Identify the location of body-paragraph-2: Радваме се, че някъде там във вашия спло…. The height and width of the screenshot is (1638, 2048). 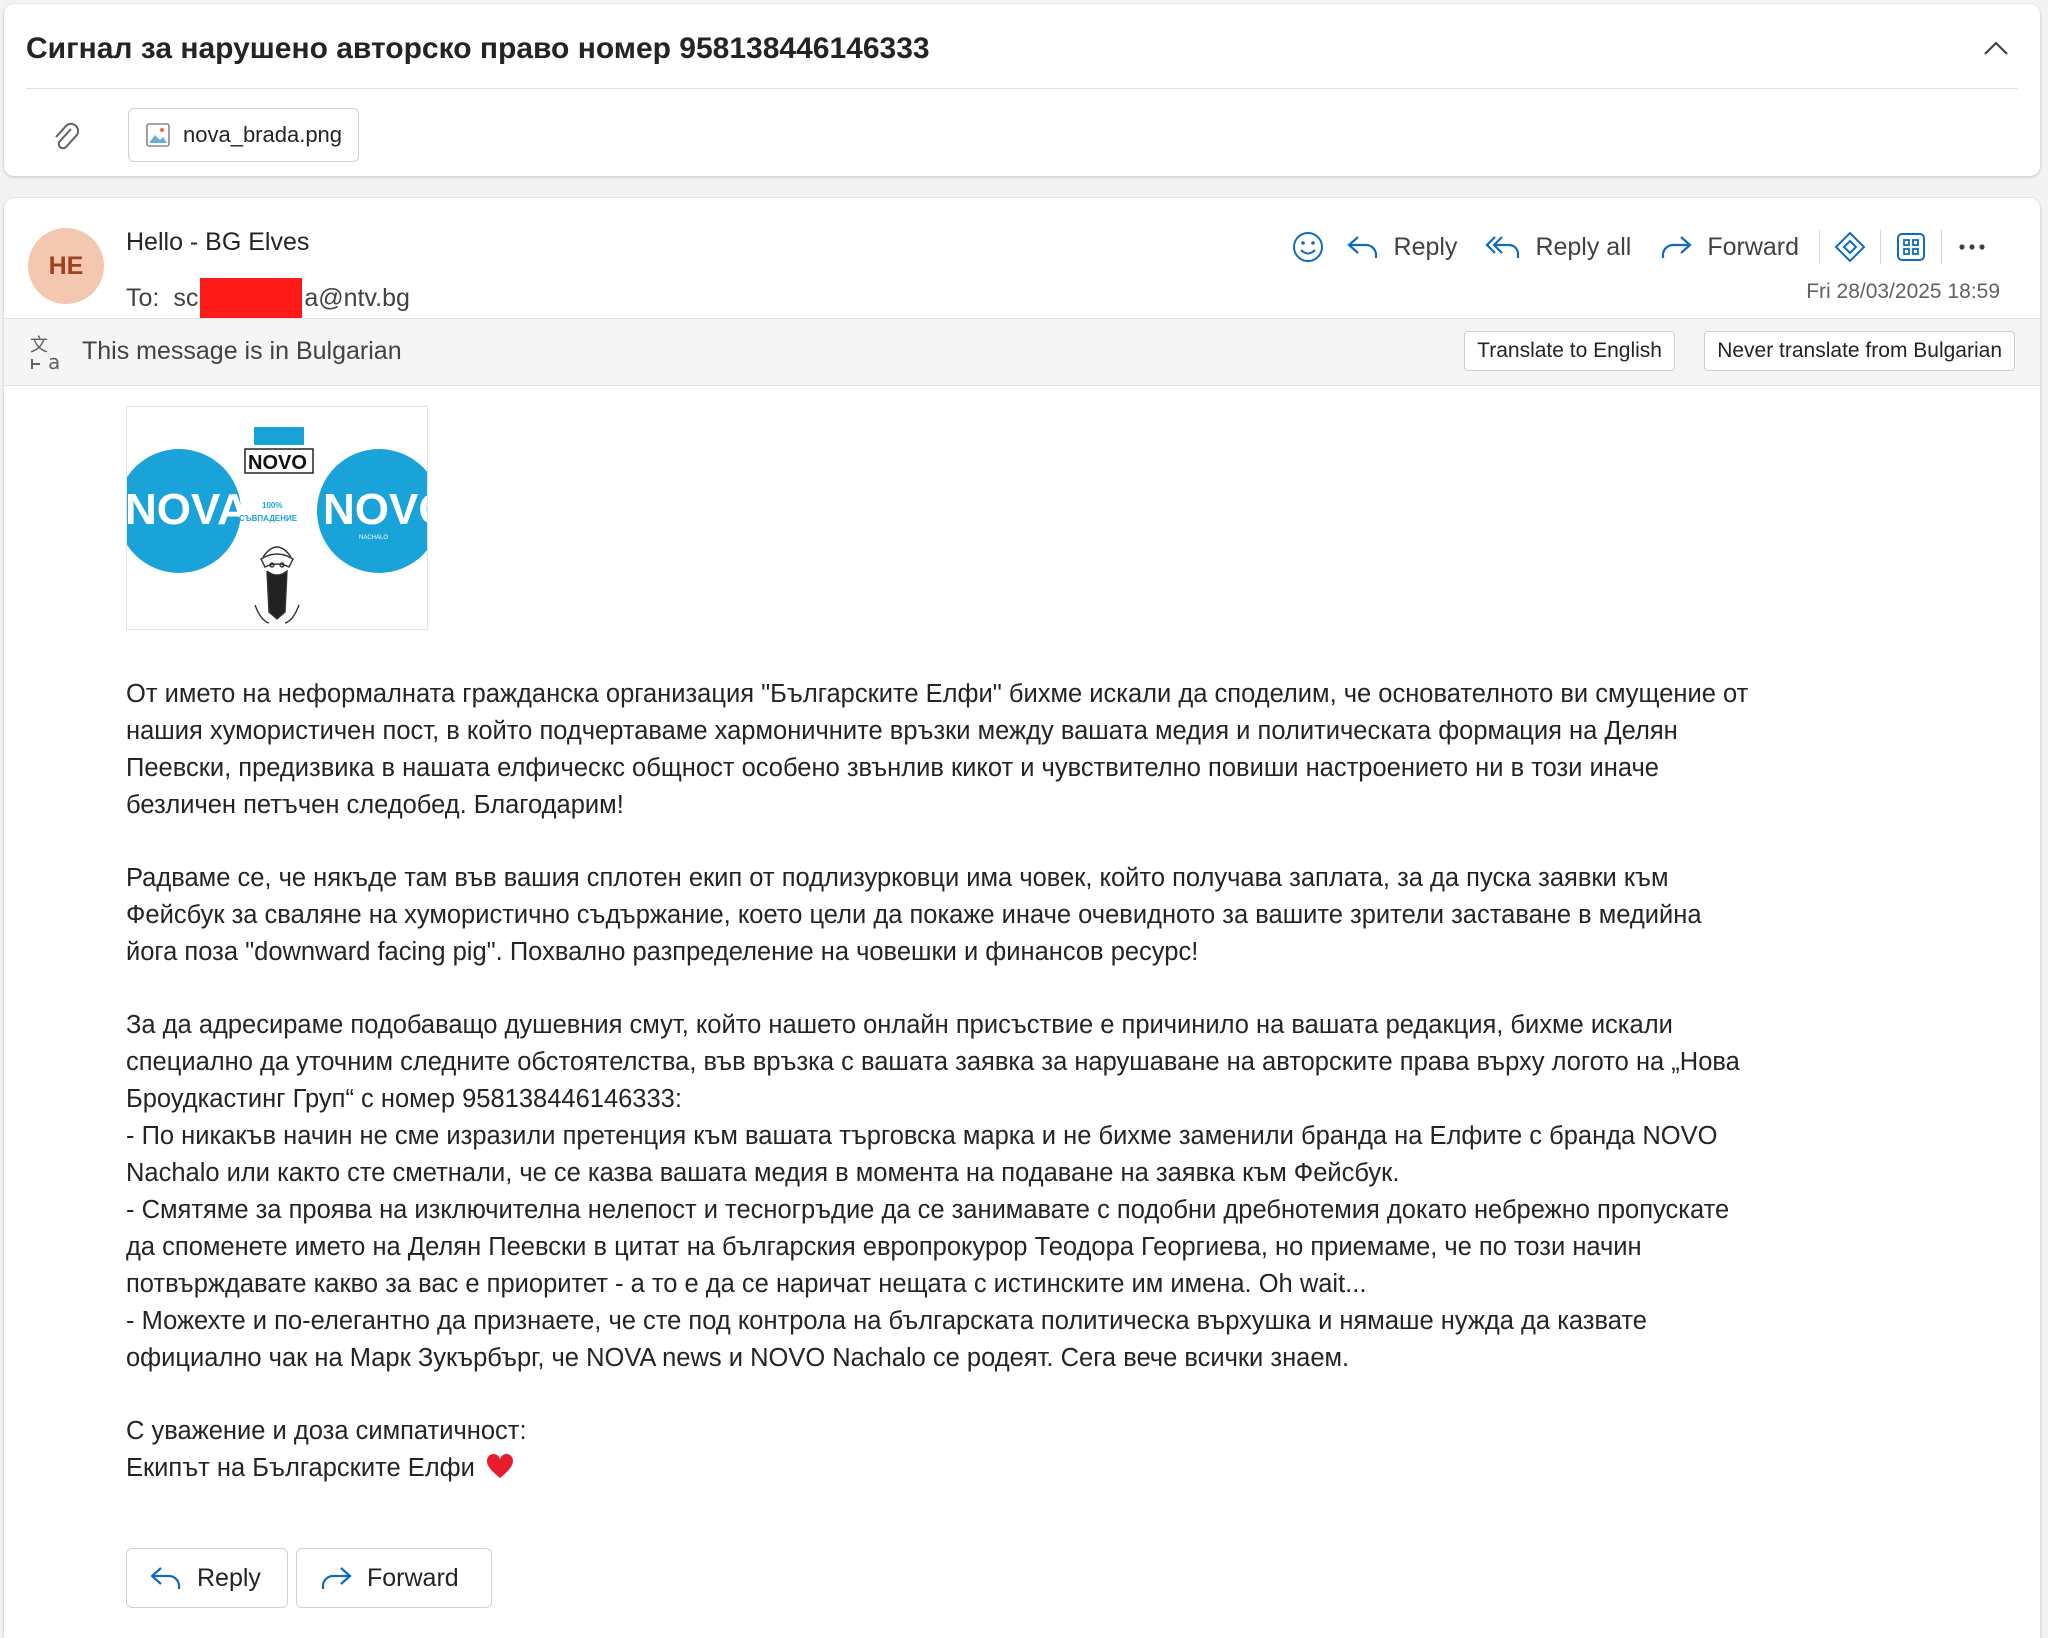
(1056, 915).